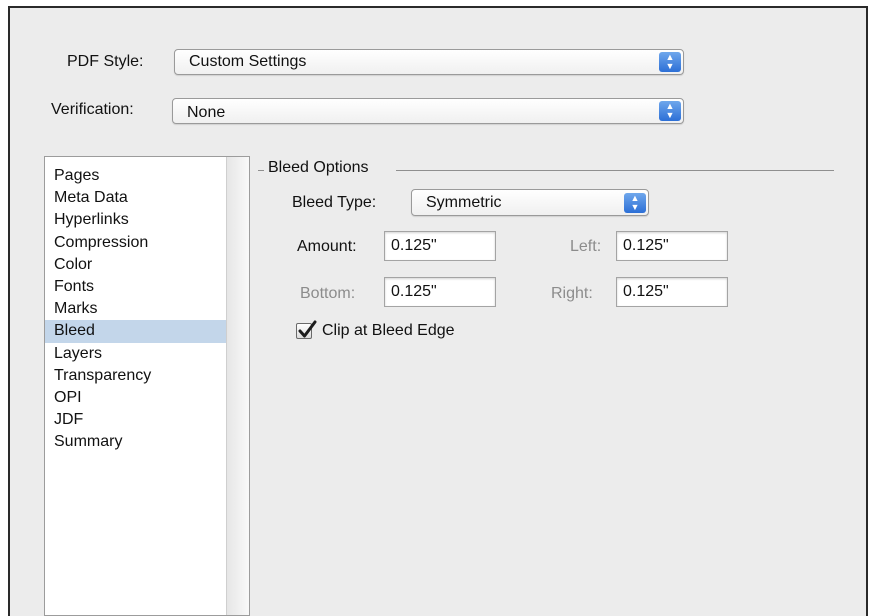  What do you see at coordinates (136, 265) in the screenshot?
I see `list-item-color: Color` at bounding box center [136, 265].